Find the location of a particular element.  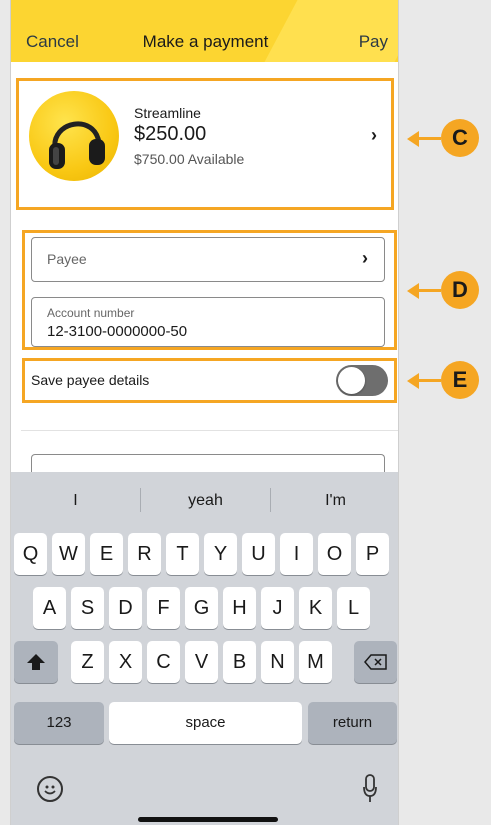

numbers-key: 123 is located at coordinates (59, 723).